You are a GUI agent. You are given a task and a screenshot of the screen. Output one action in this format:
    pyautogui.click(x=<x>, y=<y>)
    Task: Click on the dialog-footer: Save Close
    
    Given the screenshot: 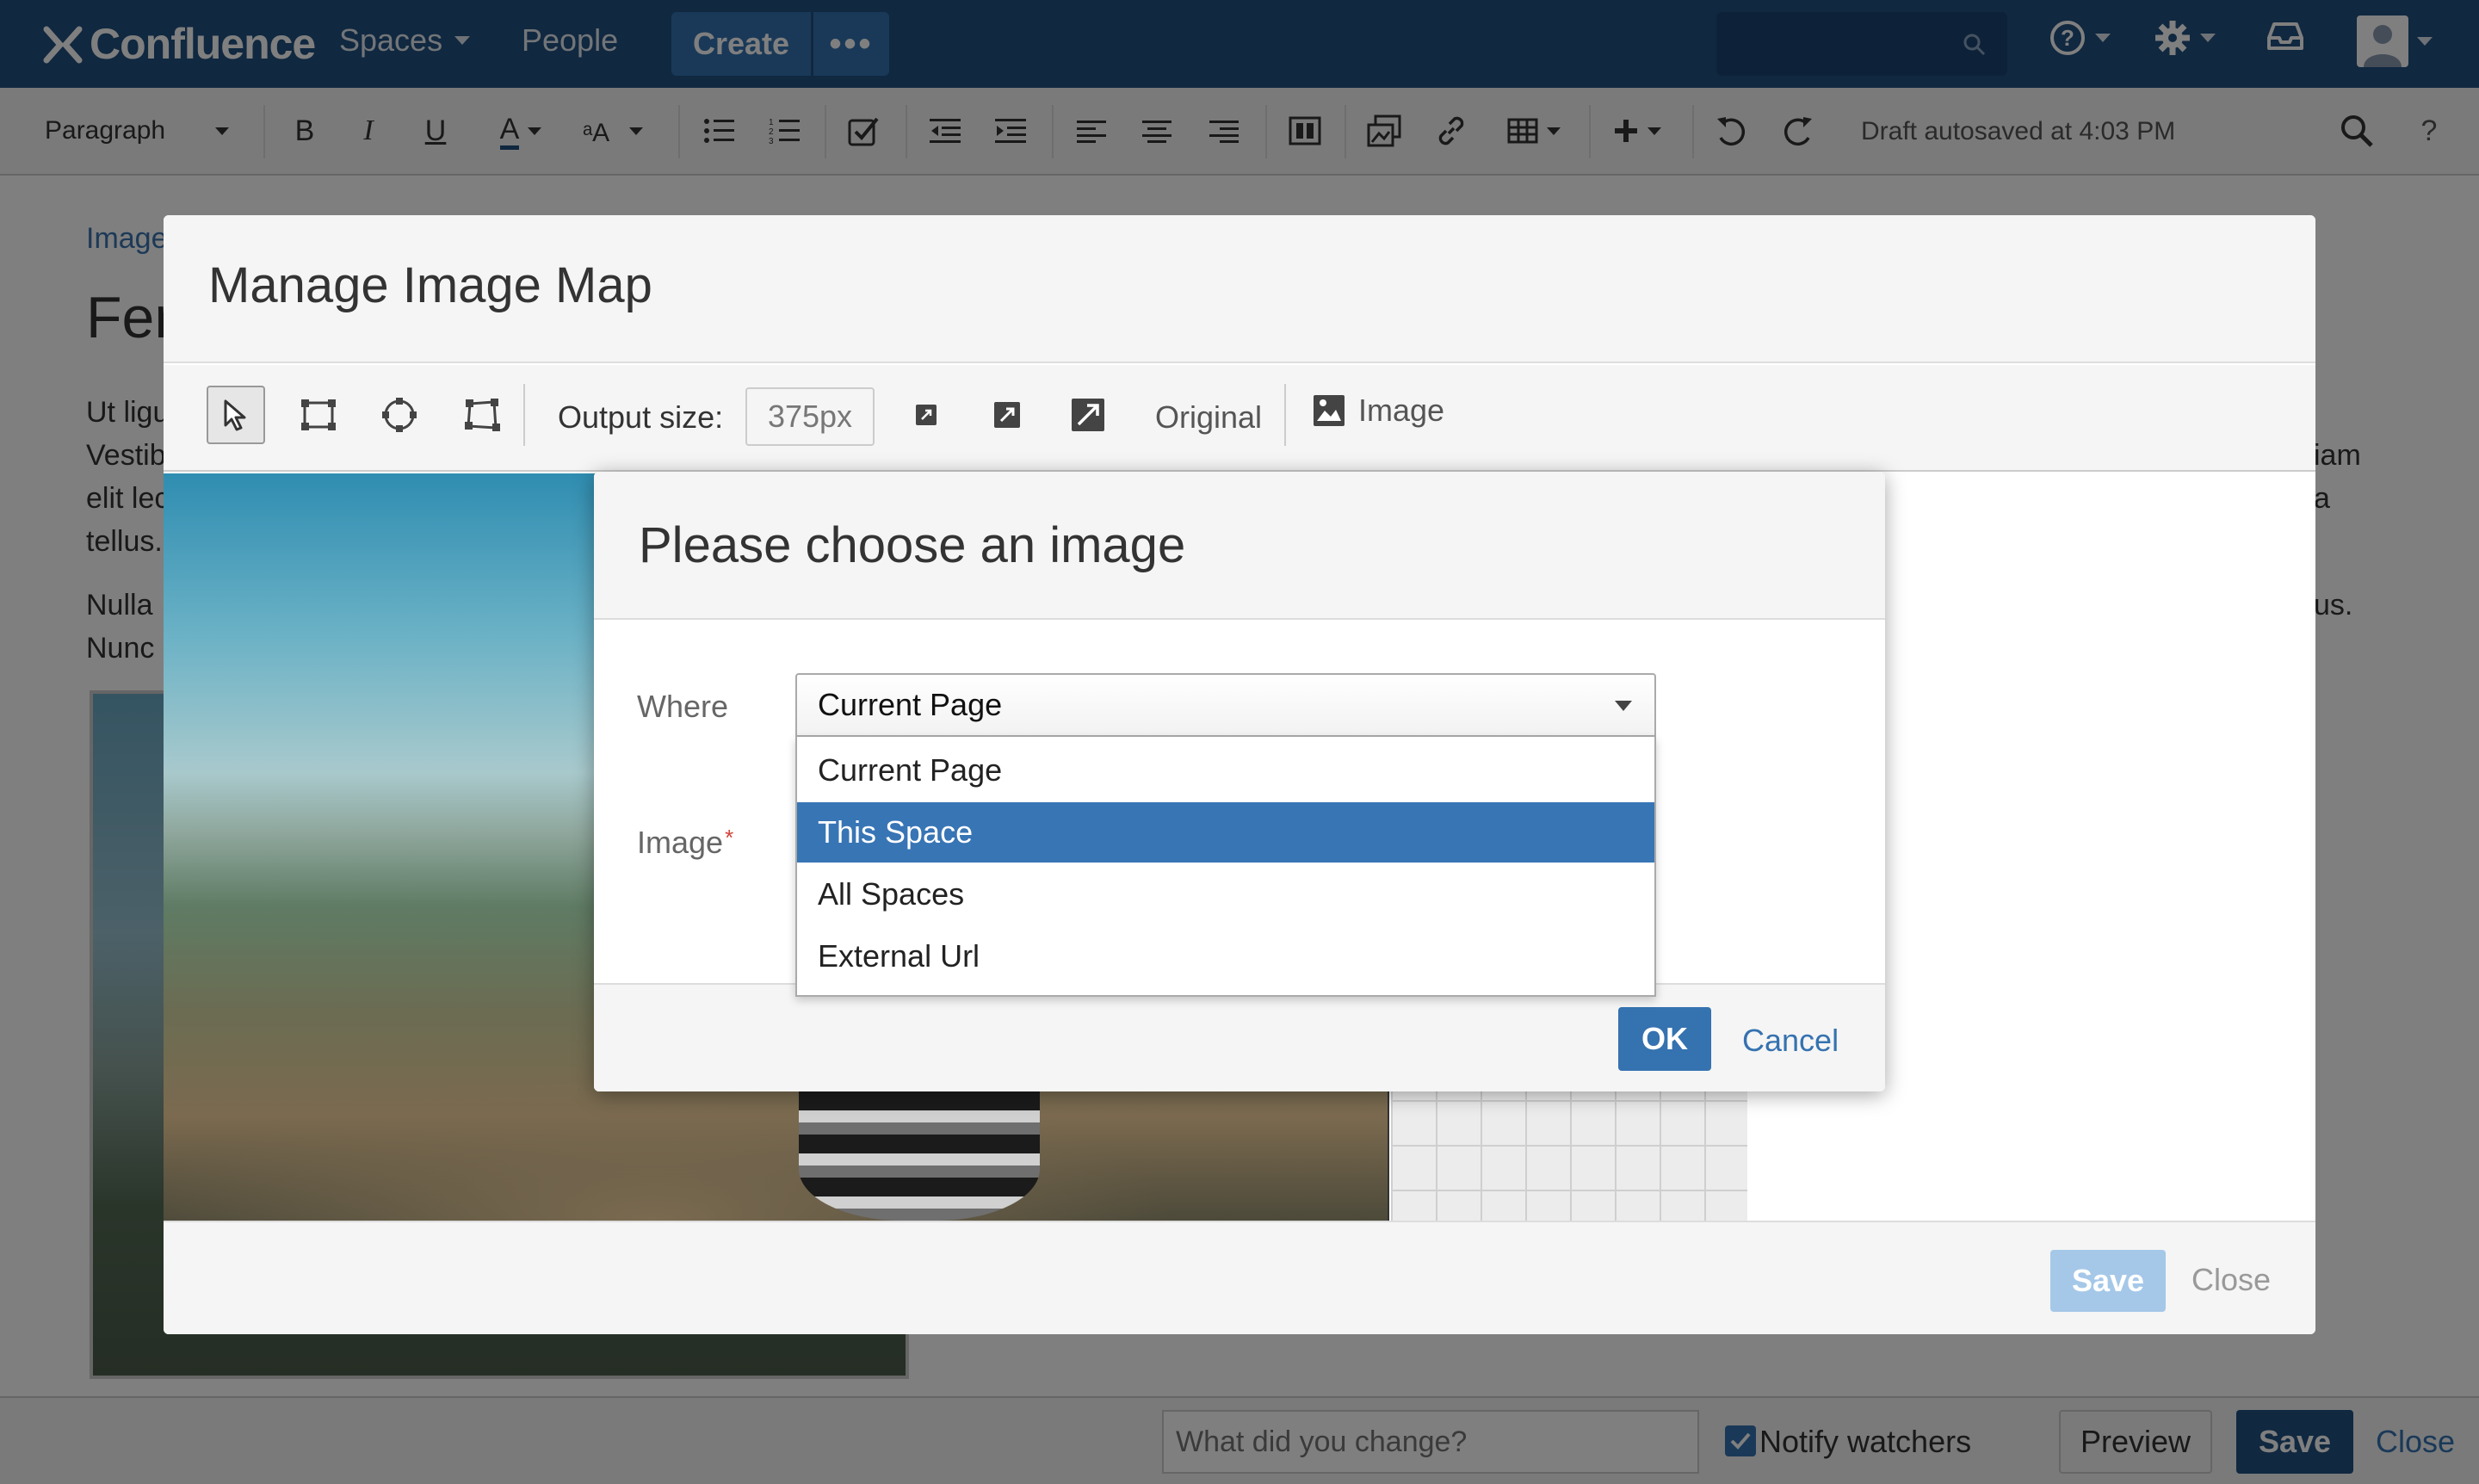 What is the action you would take?
    pyautogui.click(x=1239, y=1277)
    